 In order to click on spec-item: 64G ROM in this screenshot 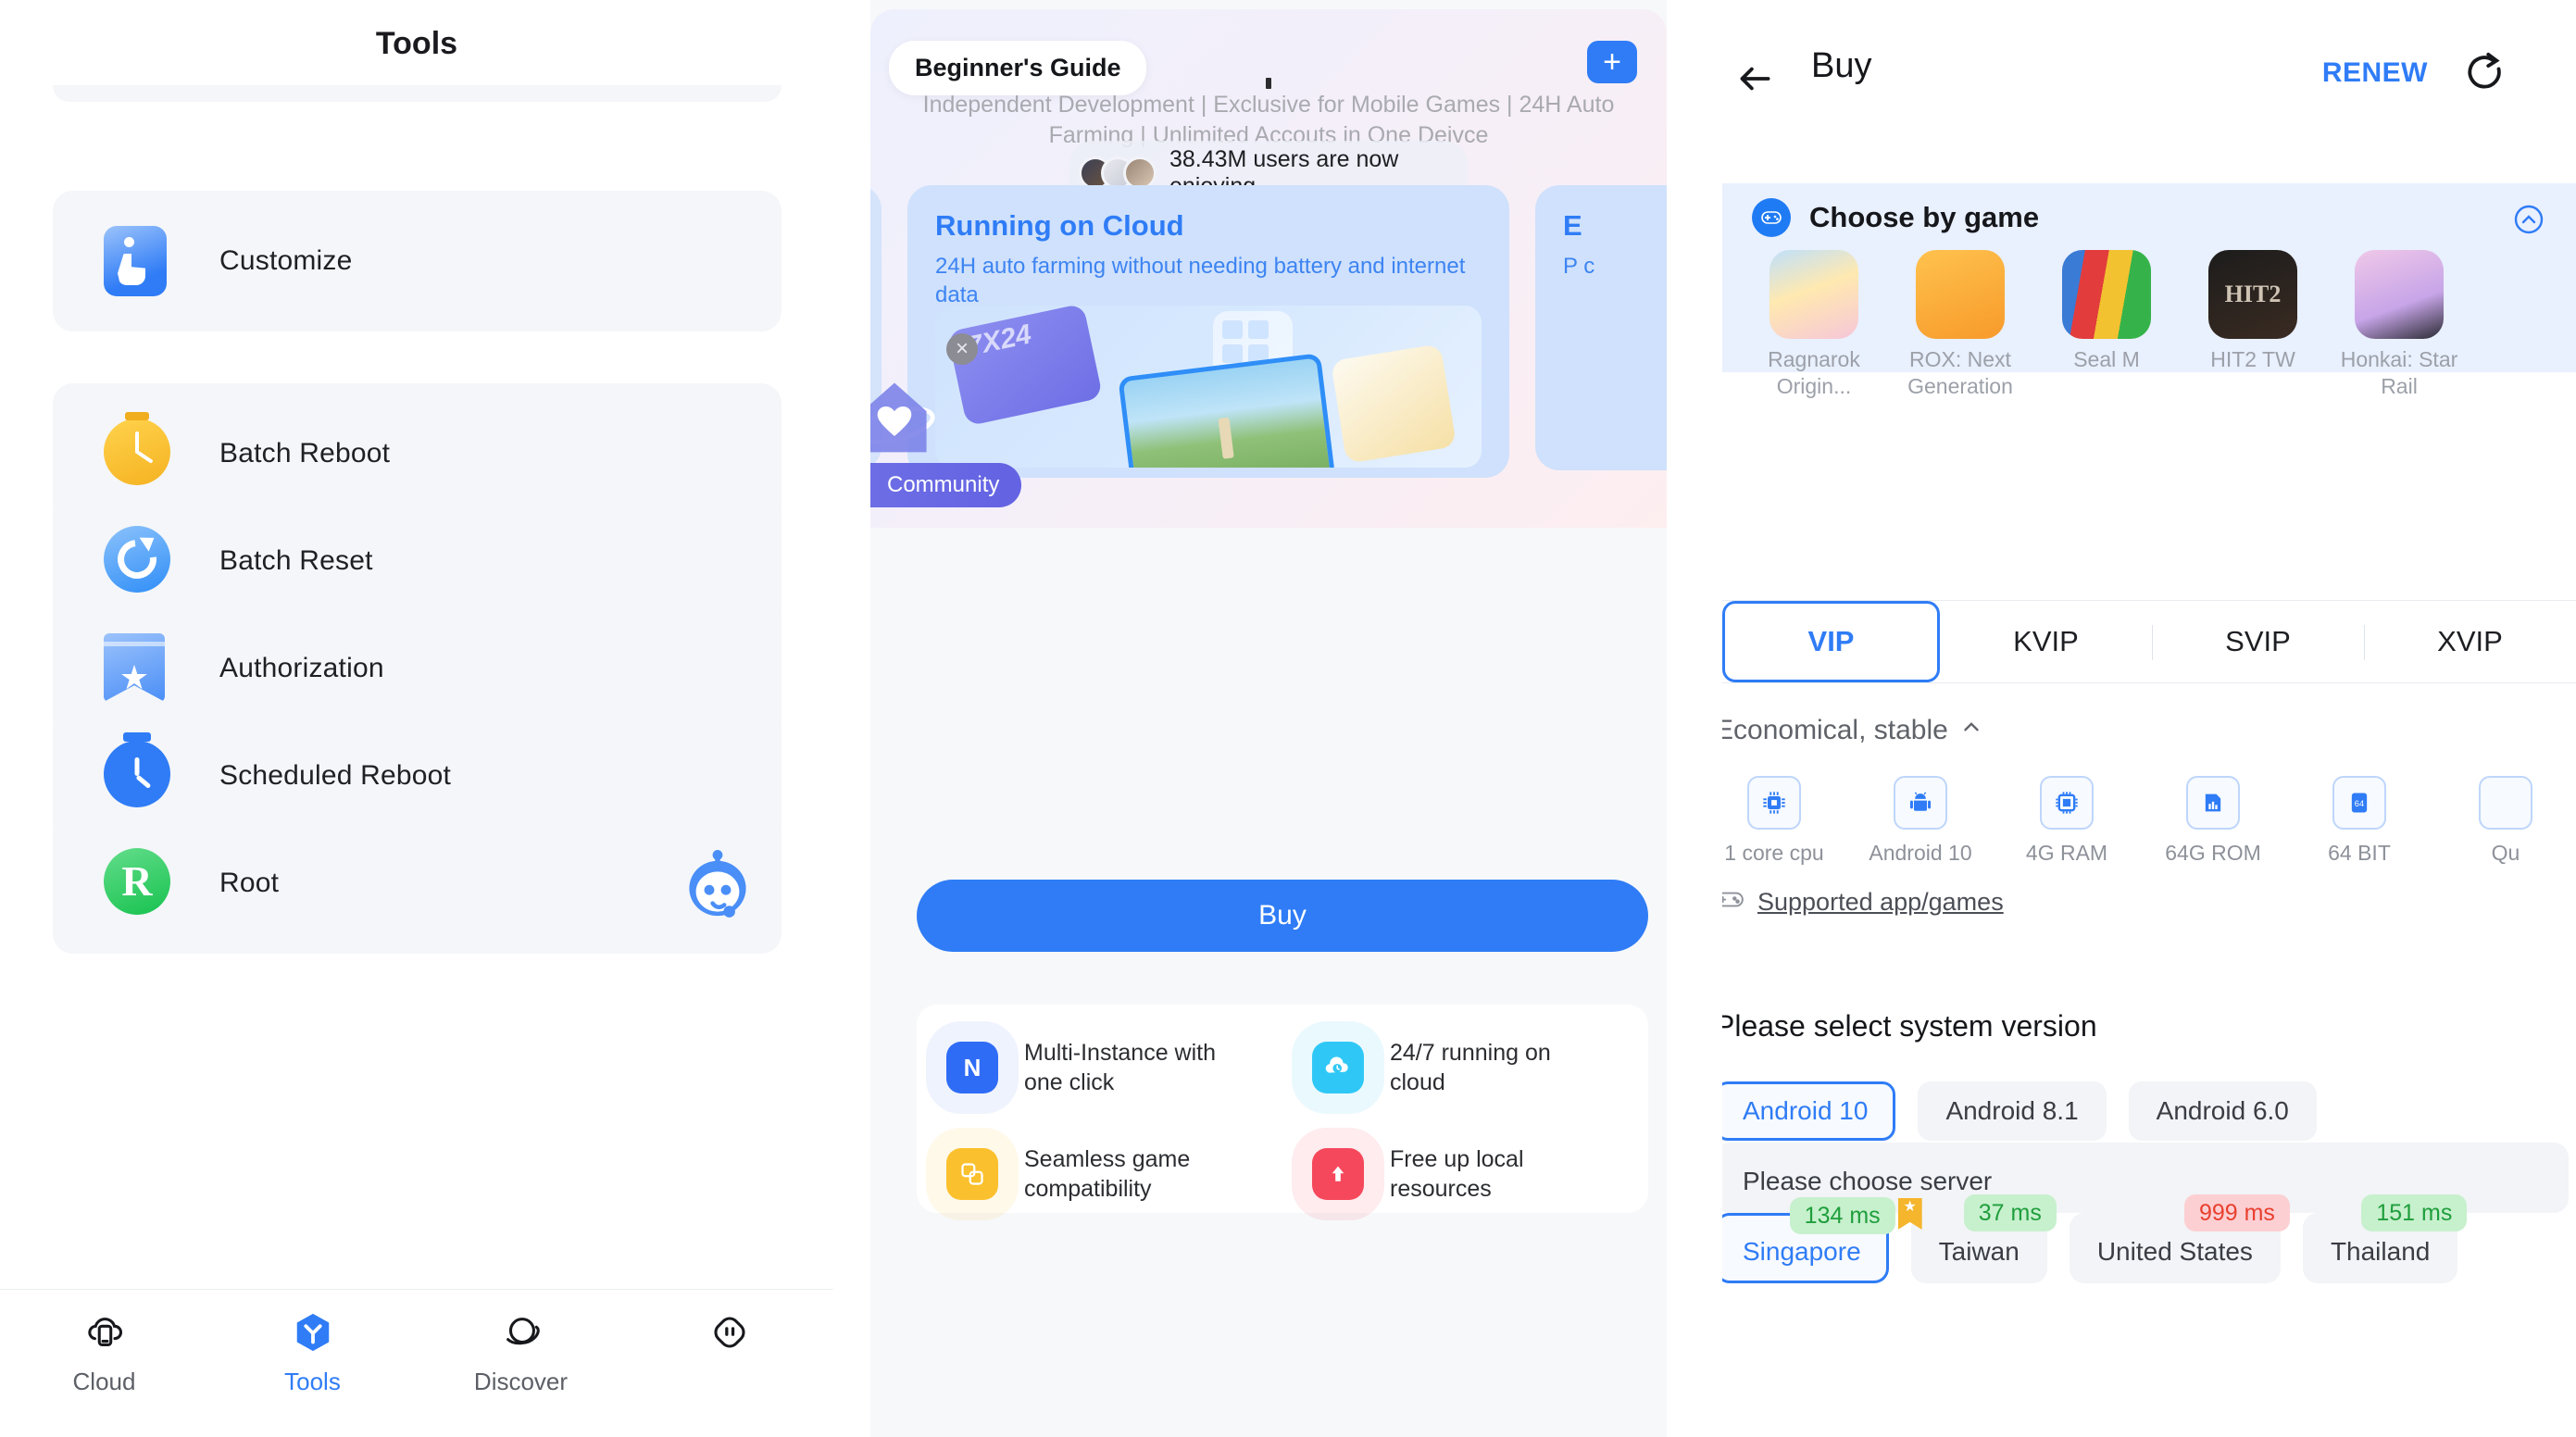, I will do `click(2213, 821)`.